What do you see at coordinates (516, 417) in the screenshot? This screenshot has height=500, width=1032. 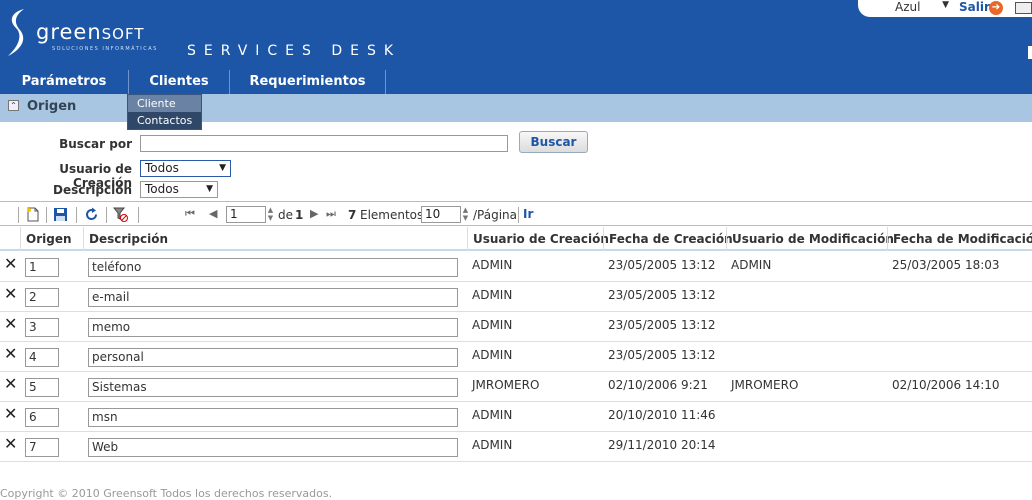 I see `table-row: ✕ 6 msn ADMIN 20/10/2010 11:46` at bounding box center [516, 417].